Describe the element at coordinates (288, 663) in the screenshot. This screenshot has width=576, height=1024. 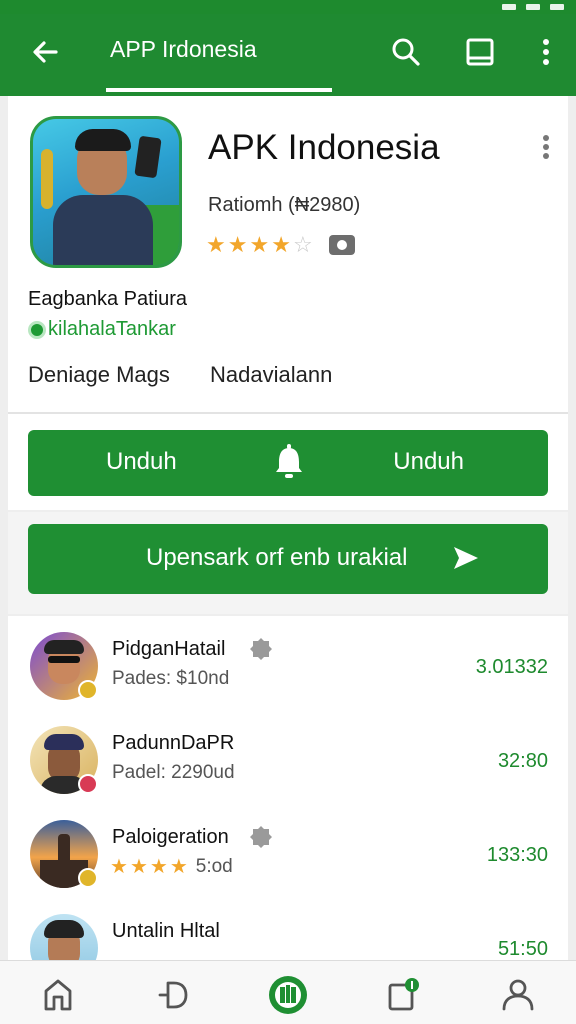
I see `list-item: PidganHatail Pades: $10nd 3.01332` at that location.